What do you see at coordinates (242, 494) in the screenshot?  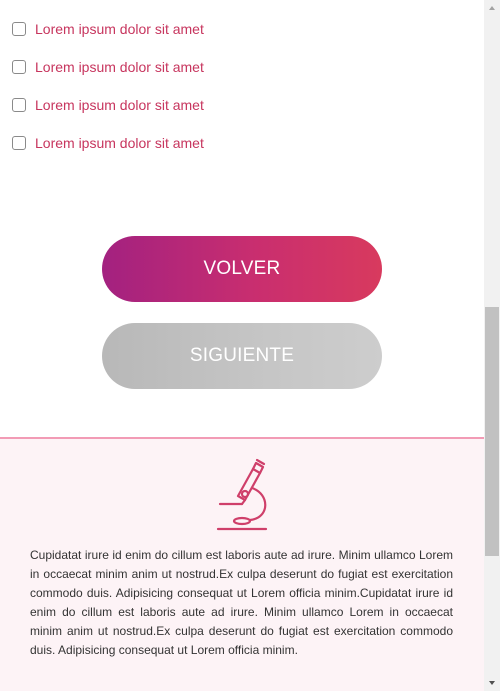 I see `microscope-icon` at bounding box center [242, 494].